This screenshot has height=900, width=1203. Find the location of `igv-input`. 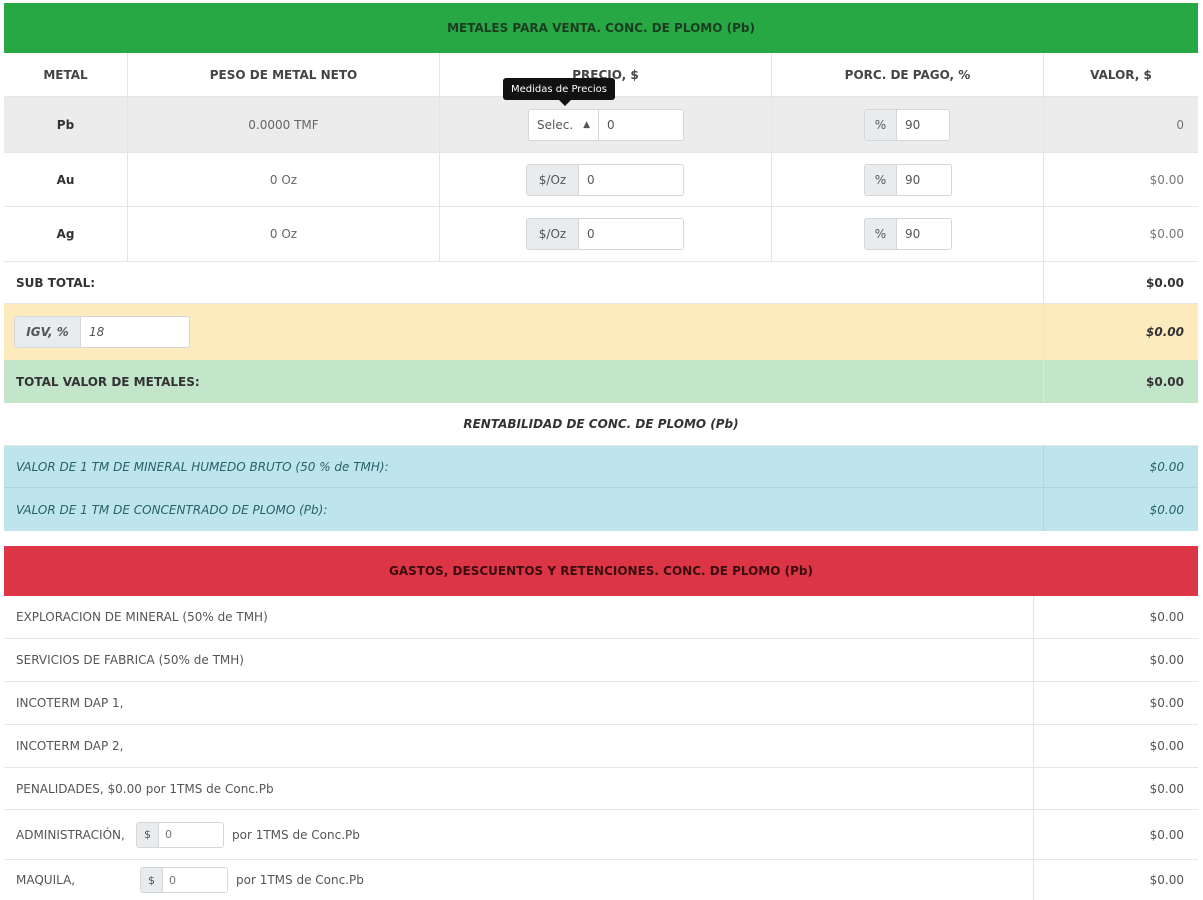

igv-input is located at coordinates (135, 332).